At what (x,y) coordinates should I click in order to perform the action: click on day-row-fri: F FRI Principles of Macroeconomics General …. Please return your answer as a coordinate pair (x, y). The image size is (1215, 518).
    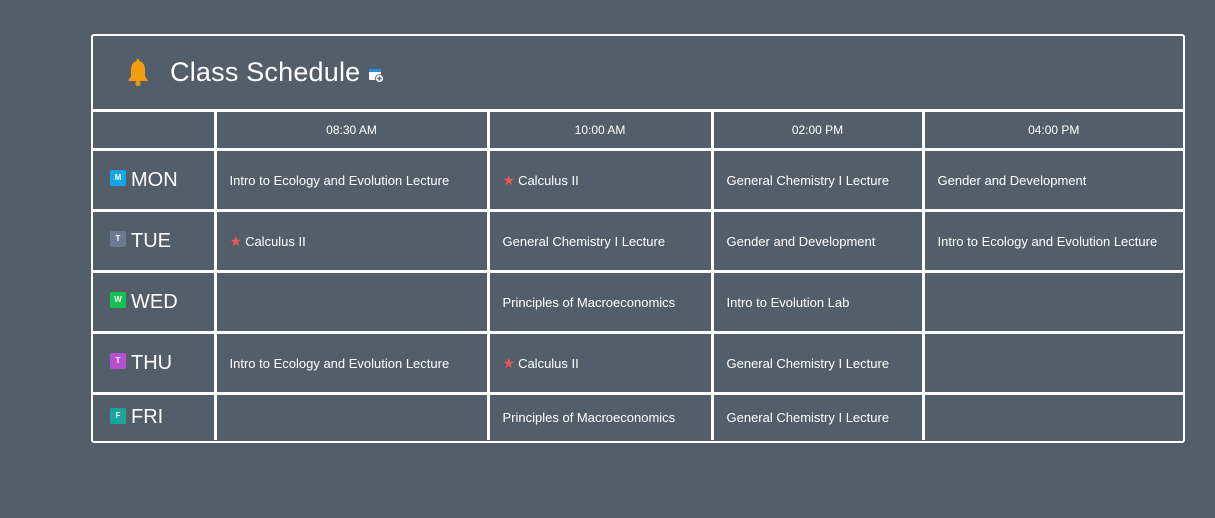
    Looking at the image, I should click on (638, 417).